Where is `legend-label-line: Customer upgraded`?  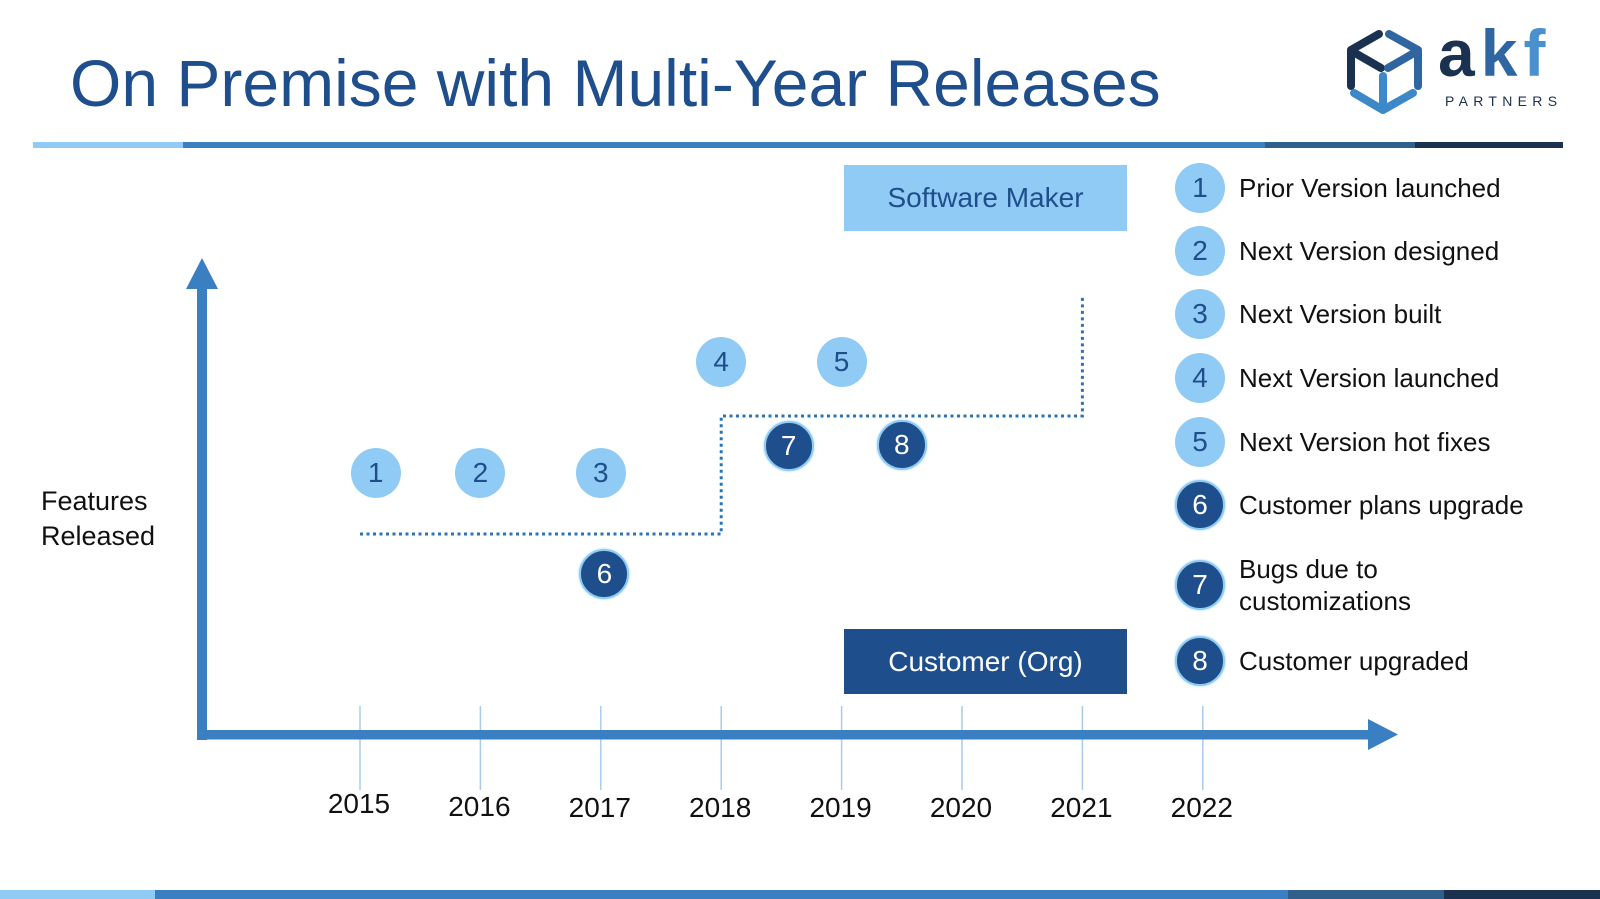 legend-label-line: Customer upgraded is located at coordinates (1354, 661).